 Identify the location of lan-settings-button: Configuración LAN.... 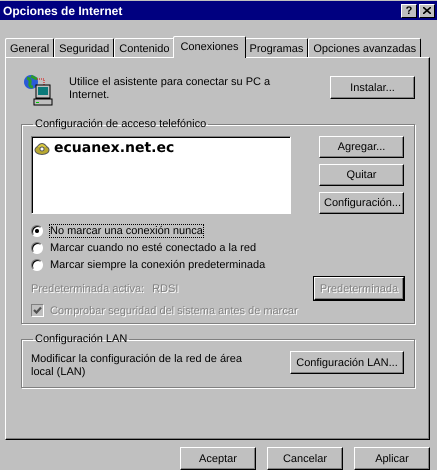
(347, 362).